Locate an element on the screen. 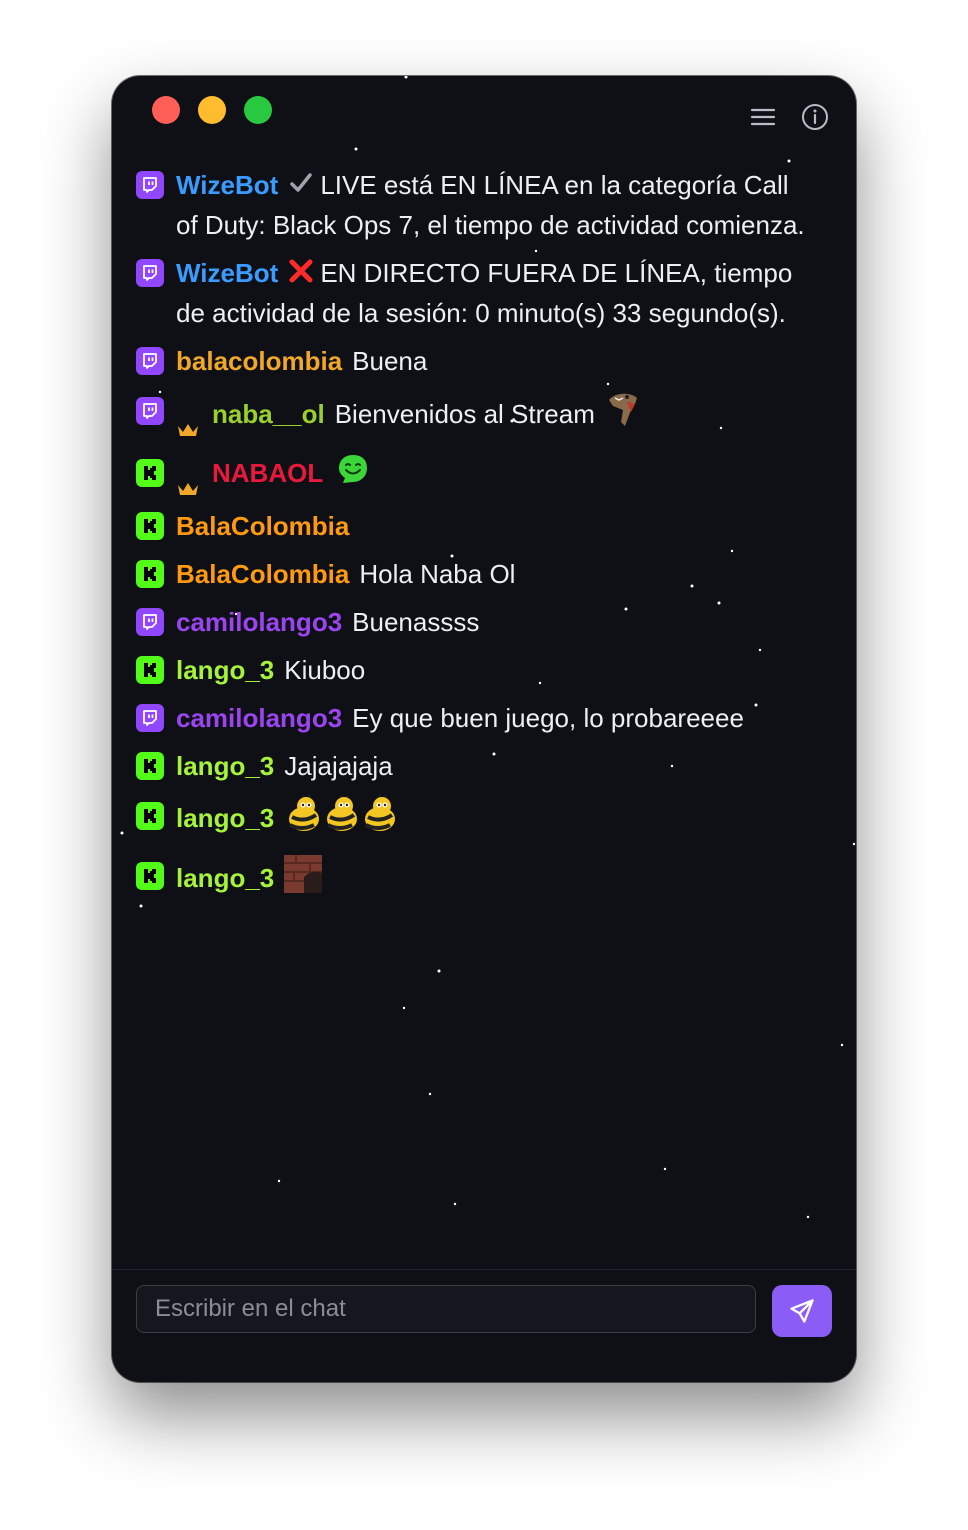 The image size is (968, 1530). chat-input-bar is located at coordinates (484, 1325).